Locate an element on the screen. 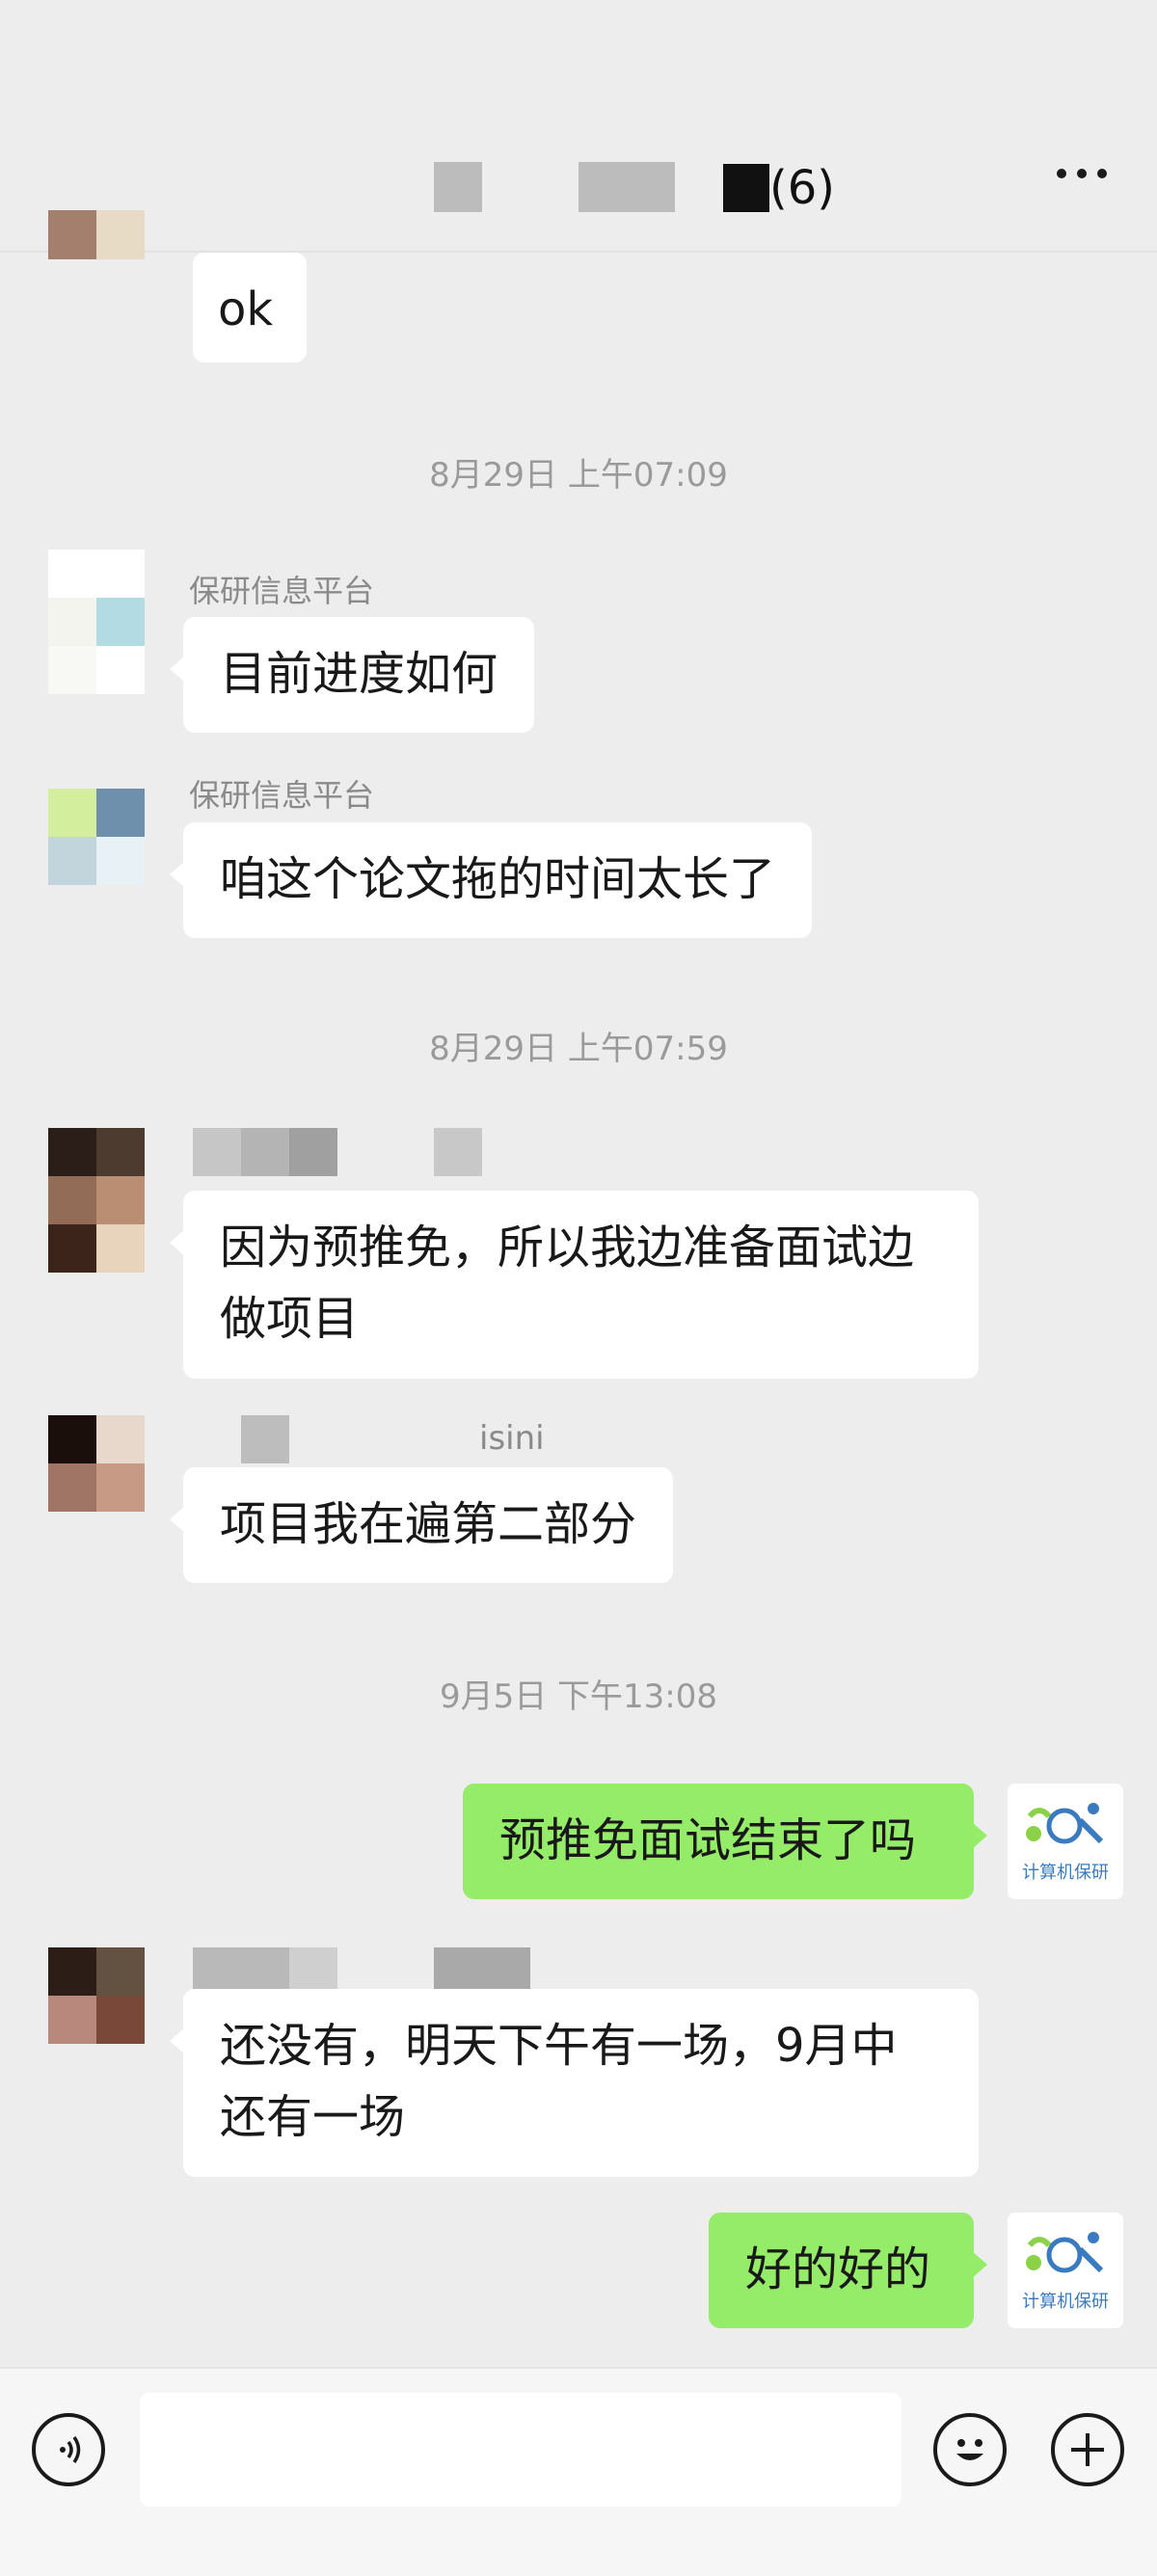  more-icon is located at coordinates (1082, 174).